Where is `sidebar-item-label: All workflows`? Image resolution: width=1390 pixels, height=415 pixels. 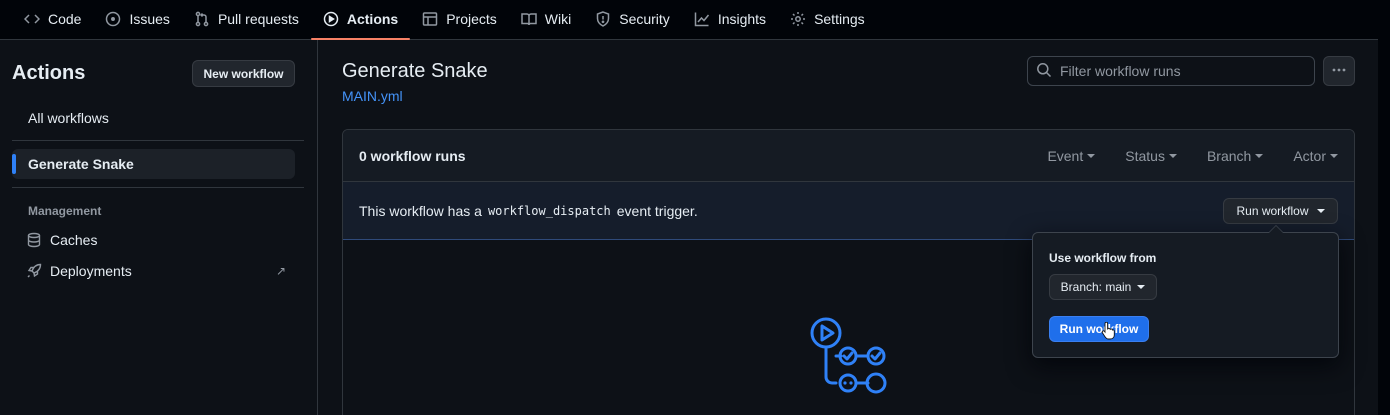 sidebar-item-label: All workflows is located at coordinates (68, 118).